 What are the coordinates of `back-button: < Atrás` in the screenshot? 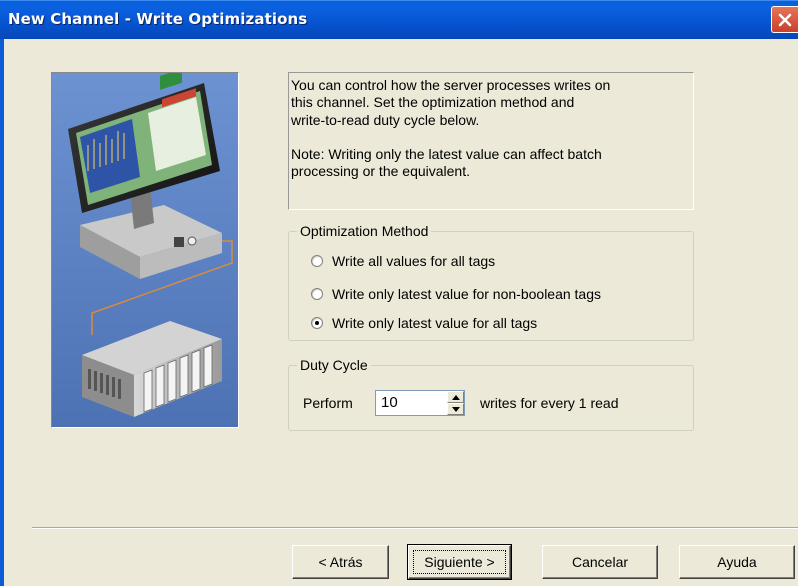 It's located at (340, 562).